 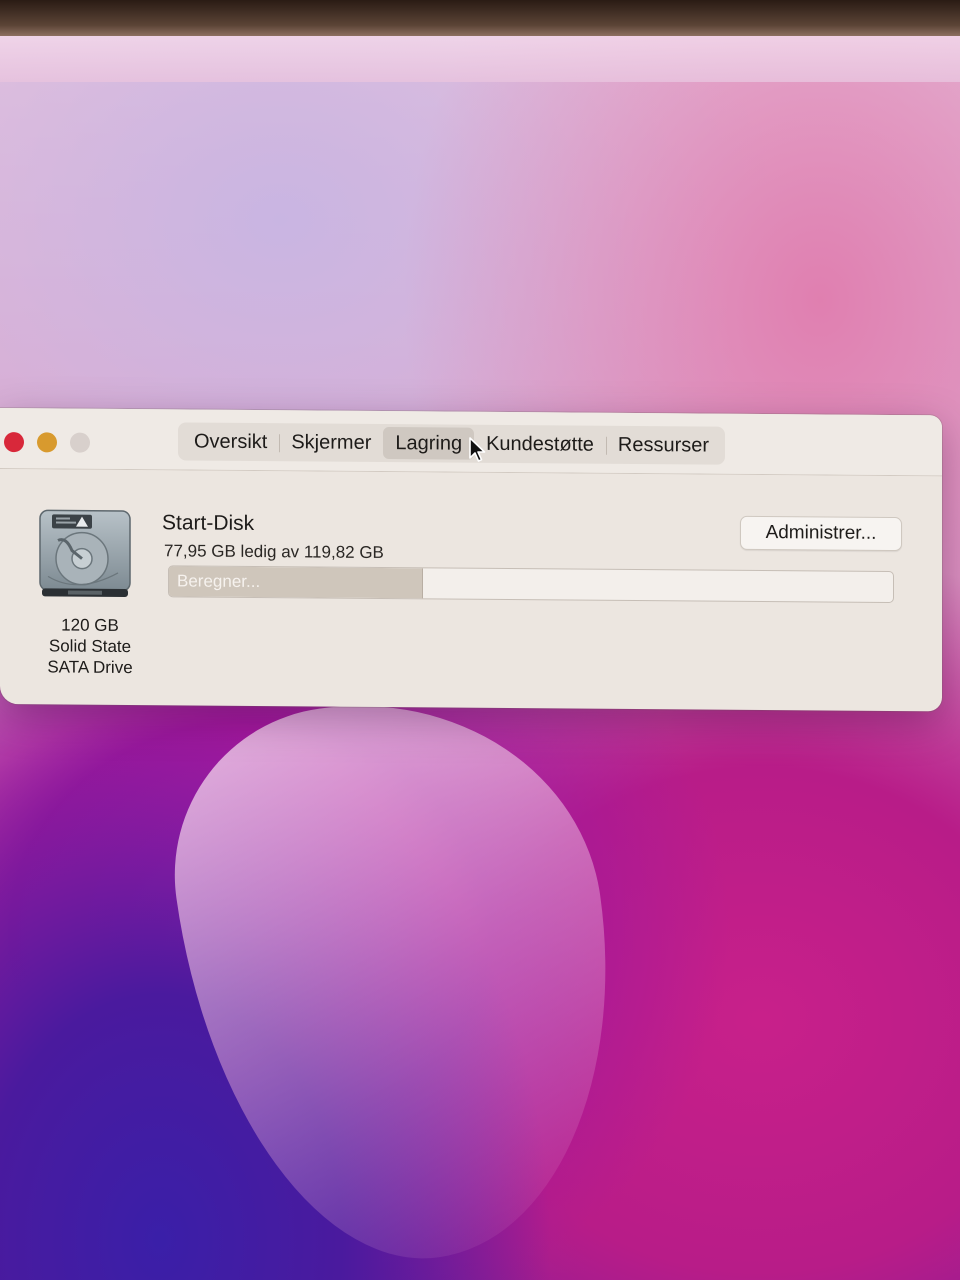 What do you see at coordinates (90, 625) in the screenshot?
I see `drive-capacity: 120 GB` at bounding box center [90, 625].